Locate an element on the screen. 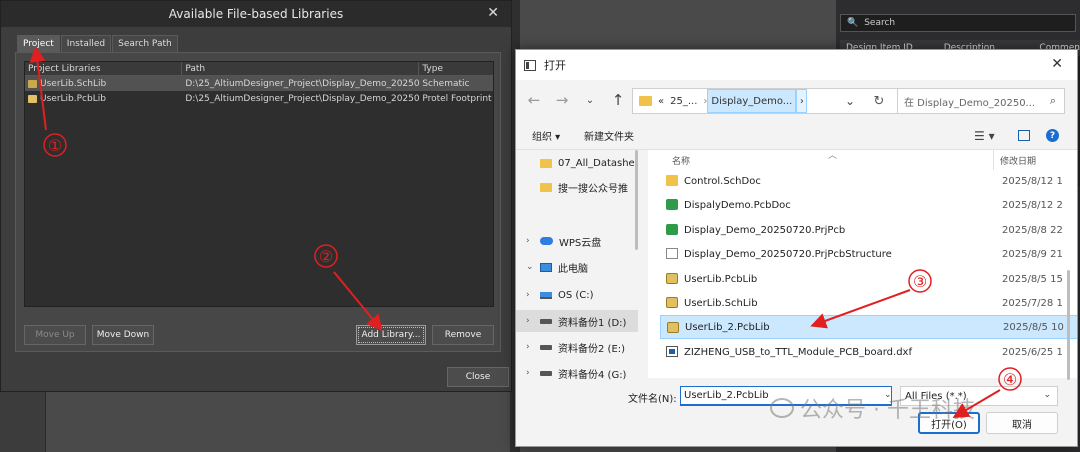  organize-button: 组织 ▾ is located at coordinates (546, 135).